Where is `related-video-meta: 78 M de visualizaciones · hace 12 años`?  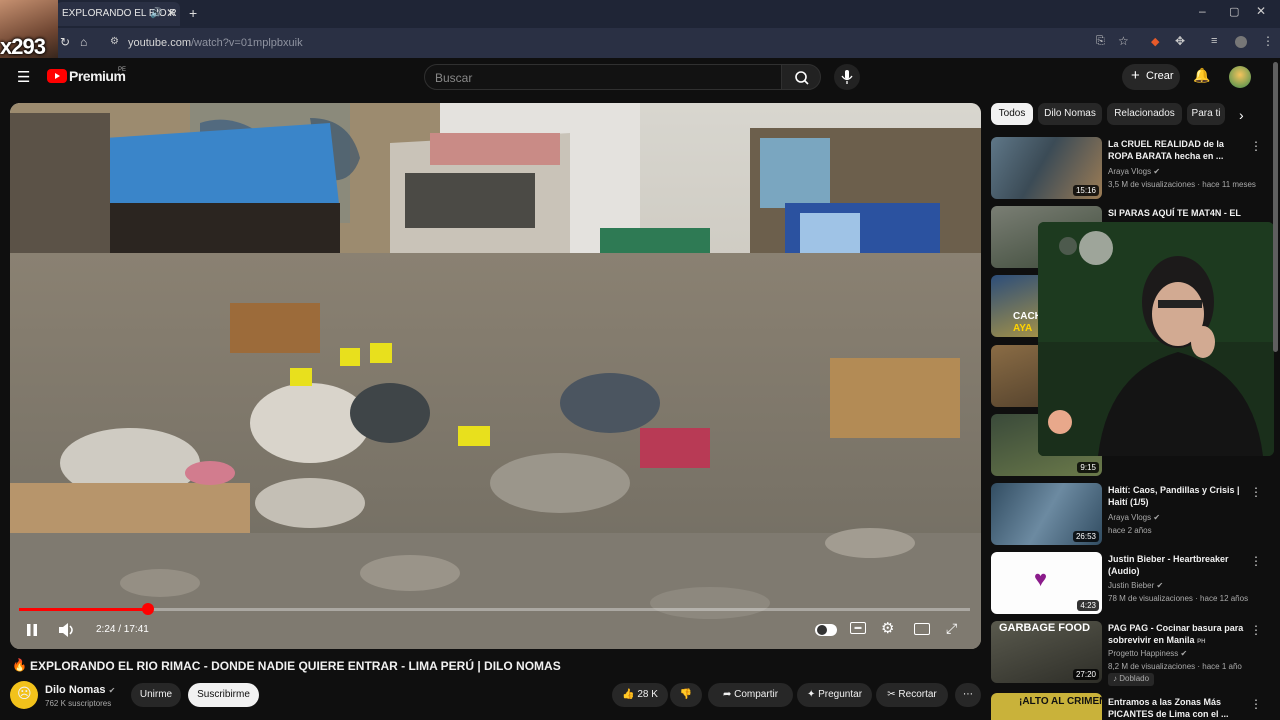 related-video-meta: 78 M de visualizaciones · hace 12 años is located at coordinates (1178, 598).